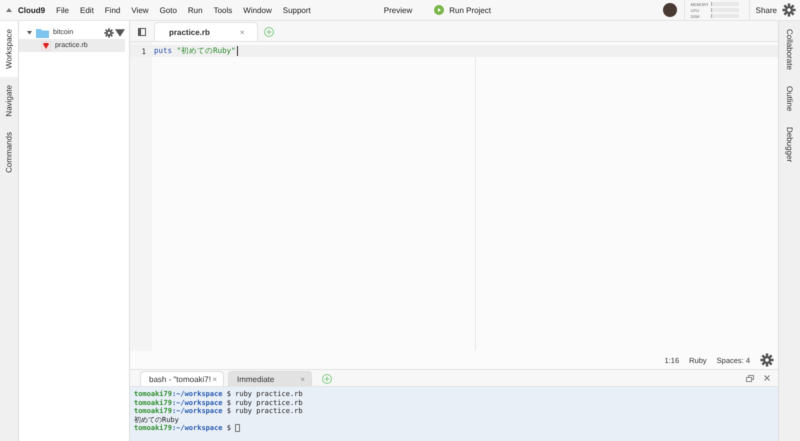 Image resolution: width=800 pixels, height=441 pixels. What do you see at coordinates (789, 49) in the screenshot?
I see `side-tab: Collaborate` at bounding box center [789, 49].